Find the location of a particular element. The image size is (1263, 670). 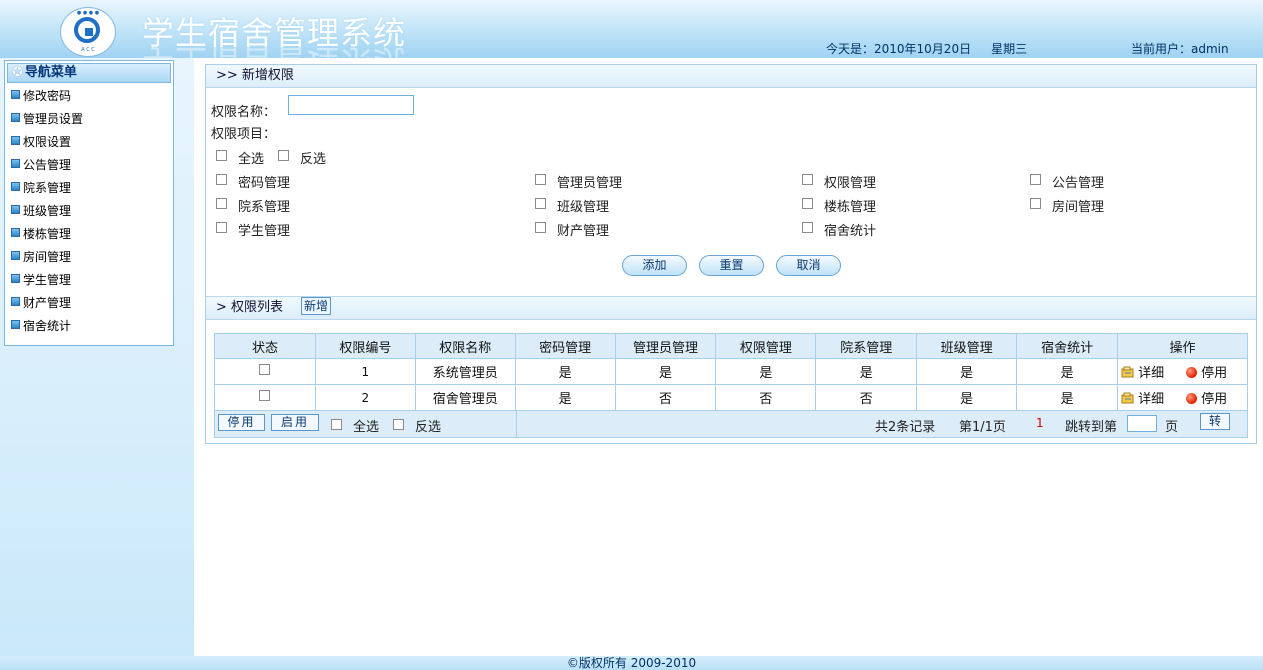

page-info: 第1/1页 is located at coordinates (982, 427).